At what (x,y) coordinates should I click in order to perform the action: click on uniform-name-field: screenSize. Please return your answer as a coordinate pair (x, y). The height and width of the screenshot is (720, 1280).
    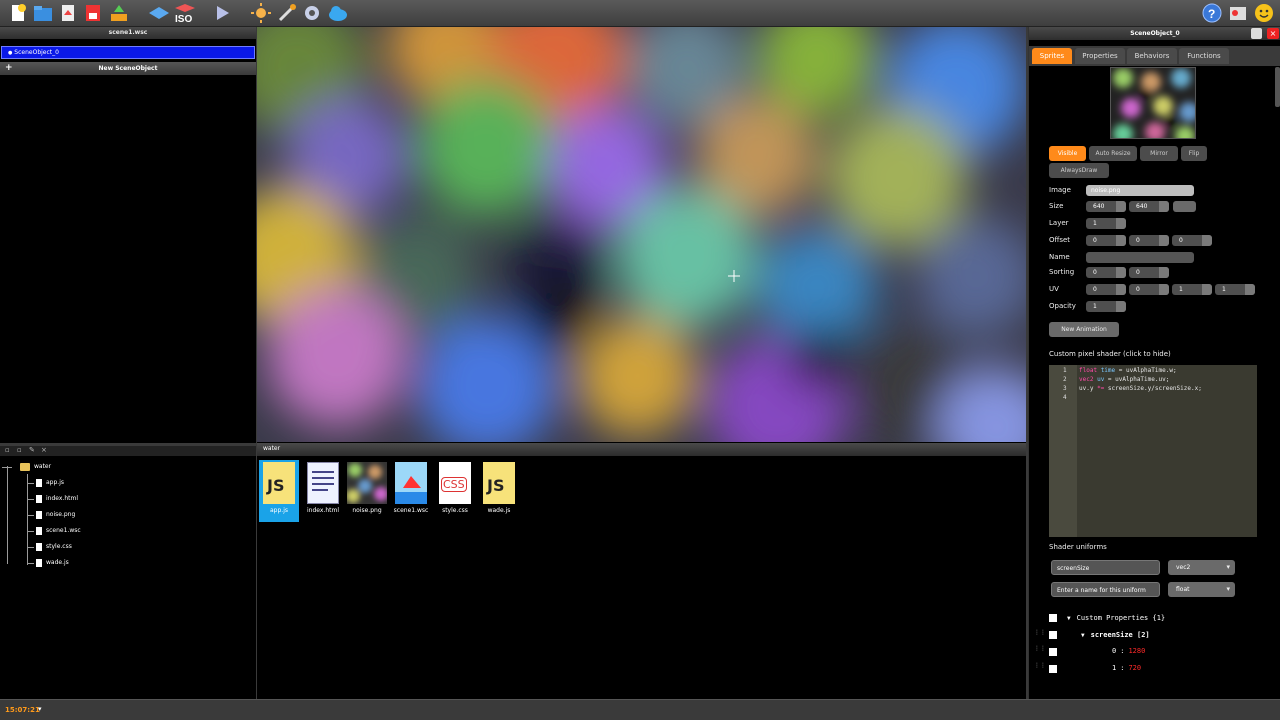
    Looking at the image, I should click on (1105, 567).